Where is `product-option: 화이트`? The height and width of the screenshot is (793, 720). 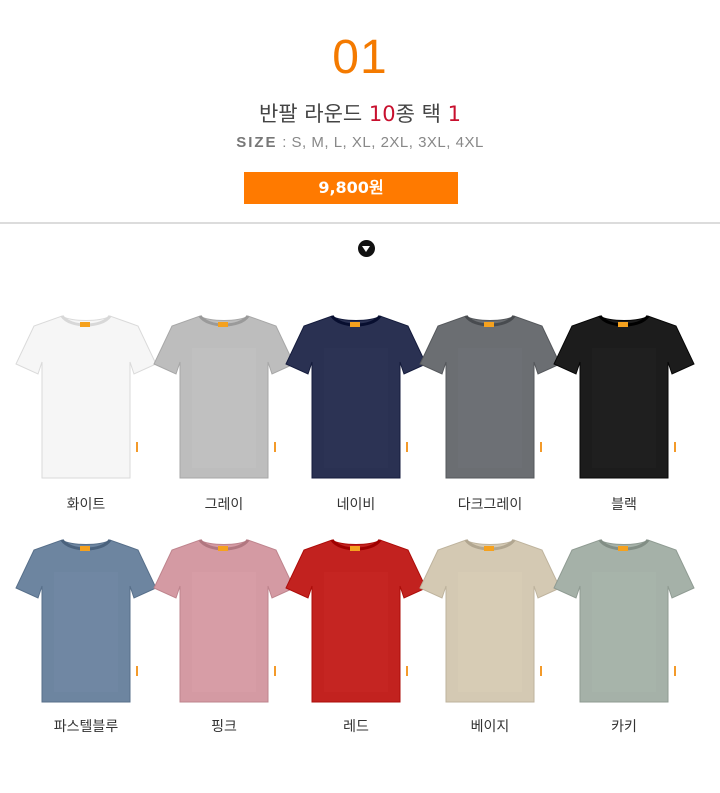 product-option: 화이트 is located at coordinates (86, 410).